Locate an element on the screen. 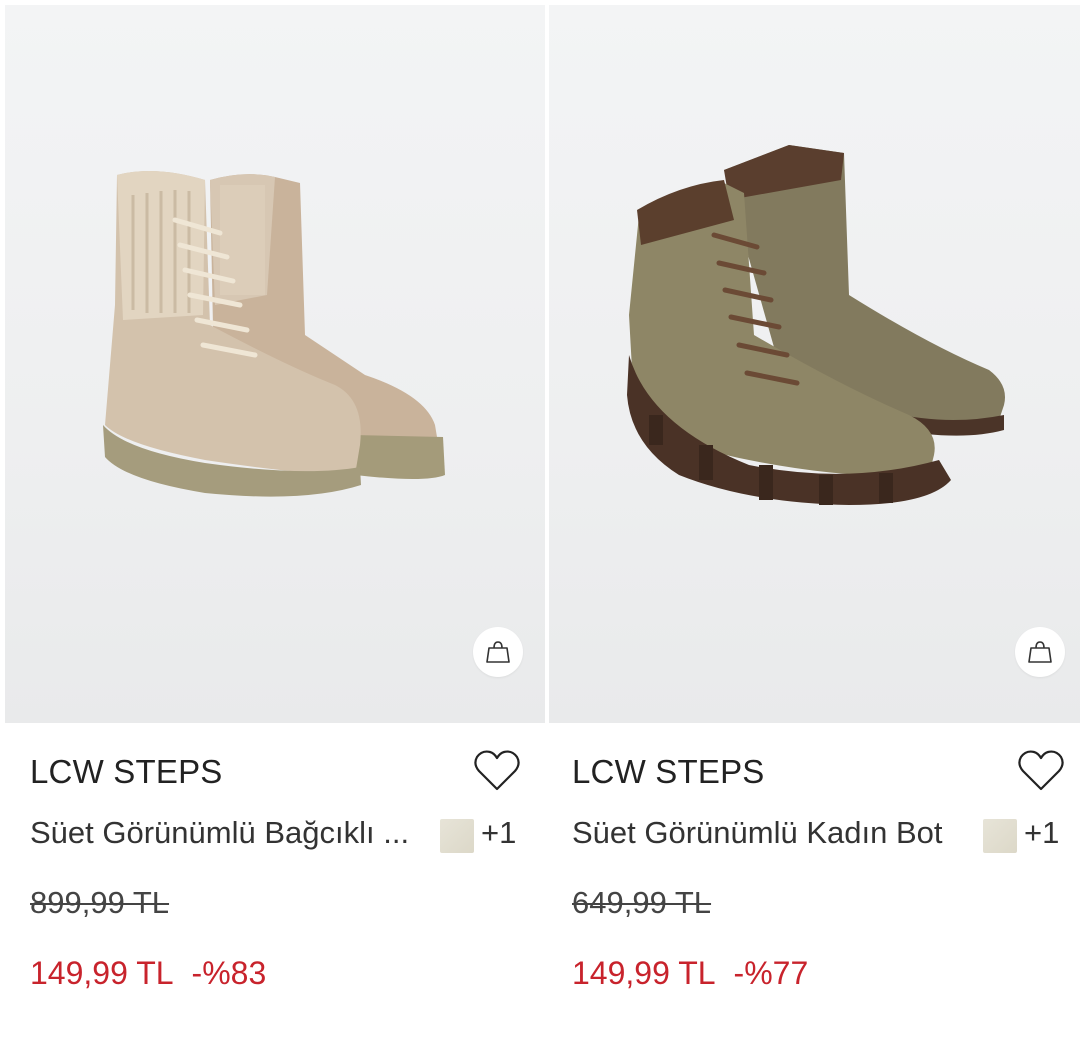 This screenshot has width=1080, height=1050. sale-price-row: 149,99 TL -%83 is located at coordinates (148, 973).